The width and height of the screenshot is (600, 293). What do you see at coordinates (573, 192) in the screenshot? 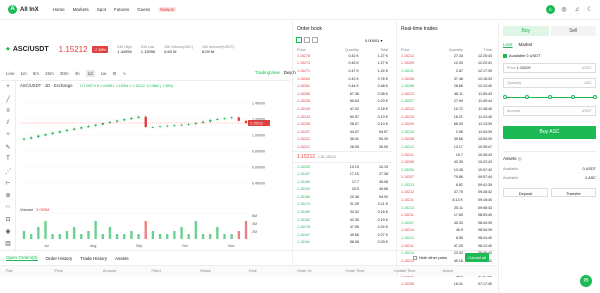
I see `transfer-button: Transfer` at bounding box center [573, 192].